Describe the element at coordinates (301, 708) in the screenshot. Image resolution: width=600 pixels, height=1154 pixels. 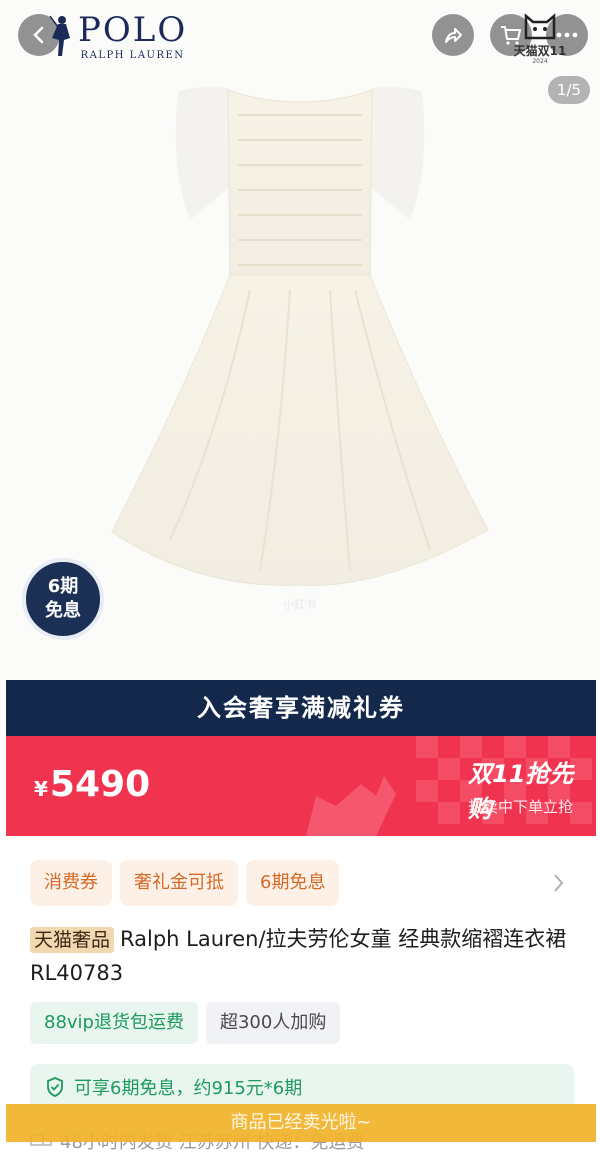
I see `member-coupon-banner: 入会奢享满减礼券` at that location.